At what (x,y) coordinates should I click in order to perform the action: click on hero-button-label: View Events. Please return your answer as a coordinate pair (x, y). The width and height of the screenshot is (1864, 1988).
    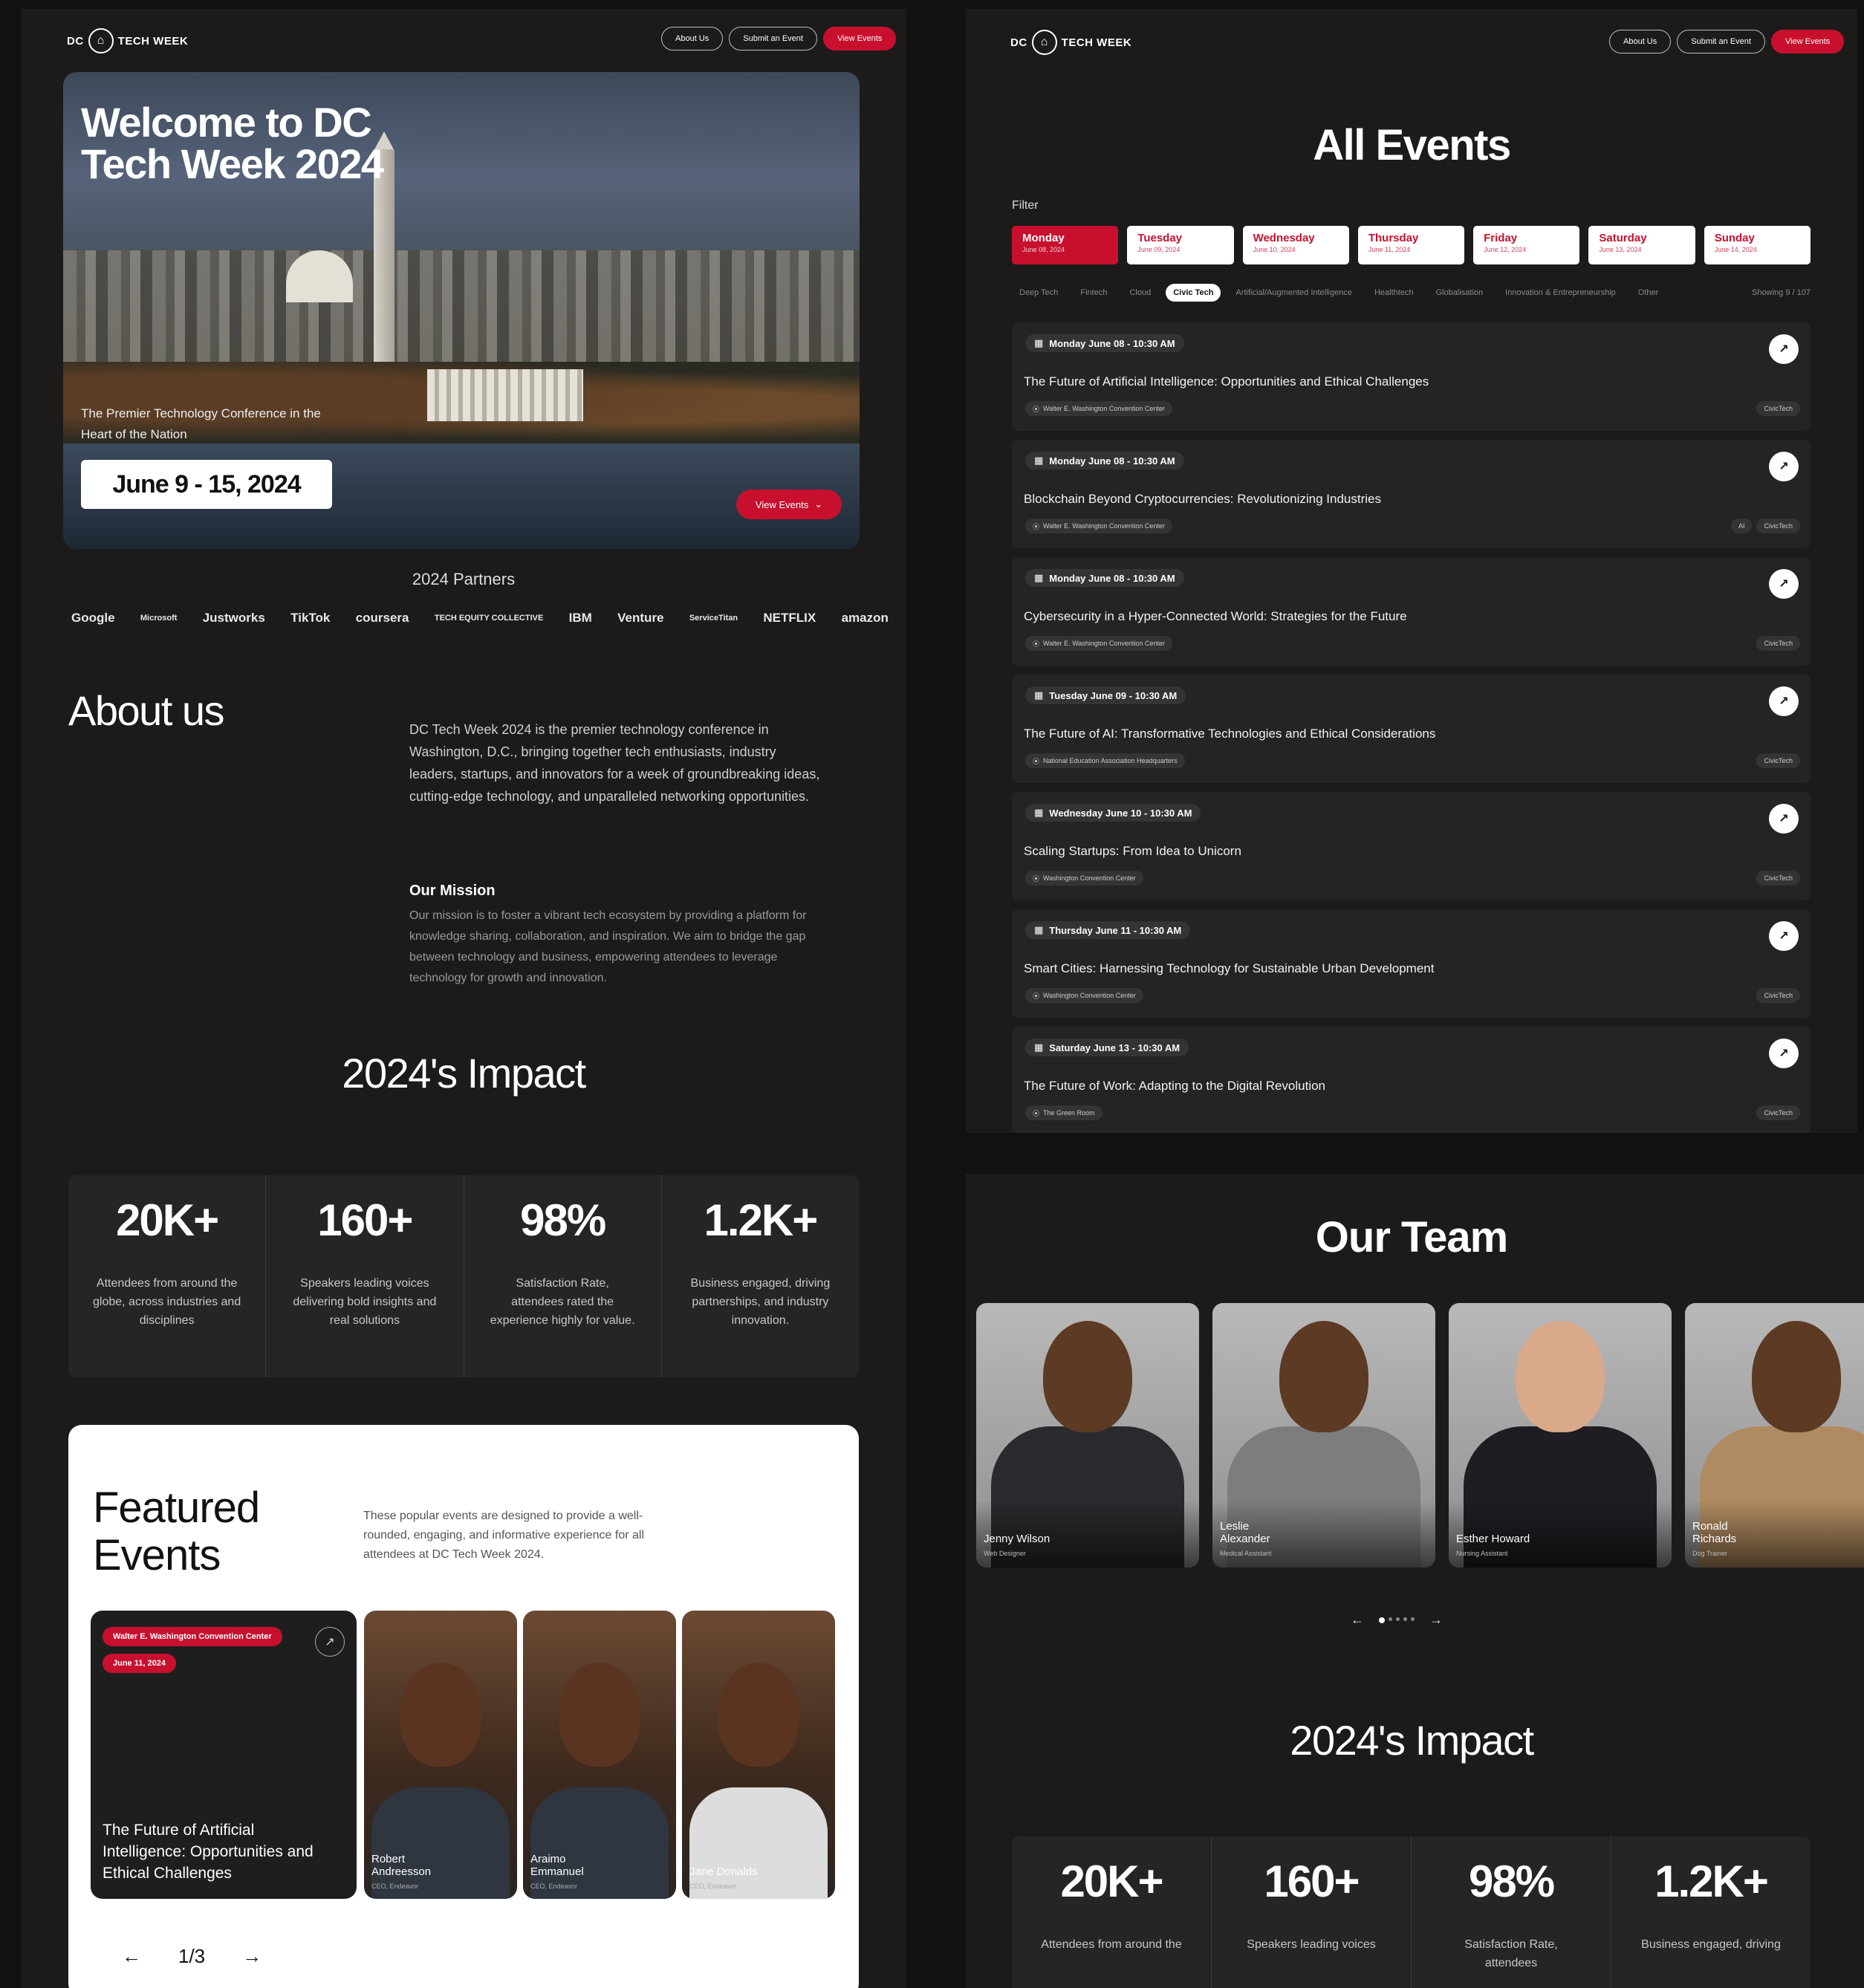
    Looking at the image, I should click on (782, 504).